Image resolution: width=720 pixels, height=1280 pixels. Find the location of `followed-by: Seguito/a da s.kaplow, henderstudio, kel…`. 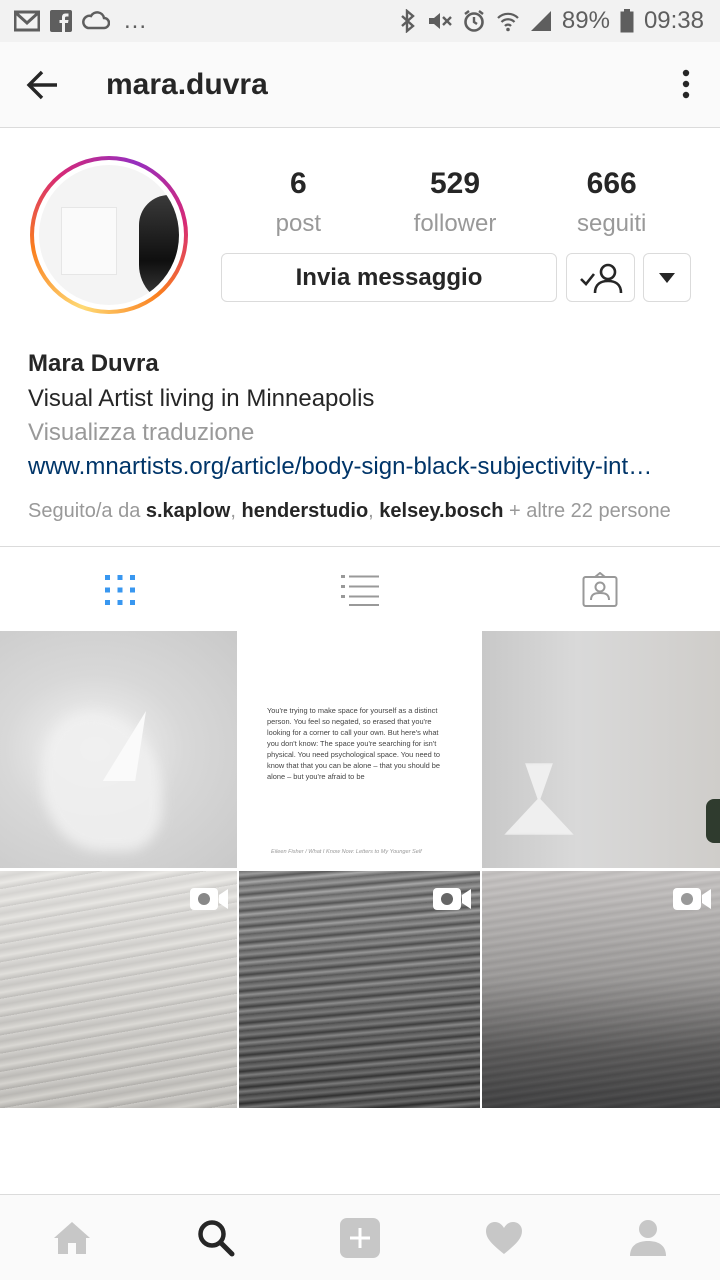

followed-by: Seguito/a da s.kaplow, henderstudio, kel… is located at coordinates (363, 511).